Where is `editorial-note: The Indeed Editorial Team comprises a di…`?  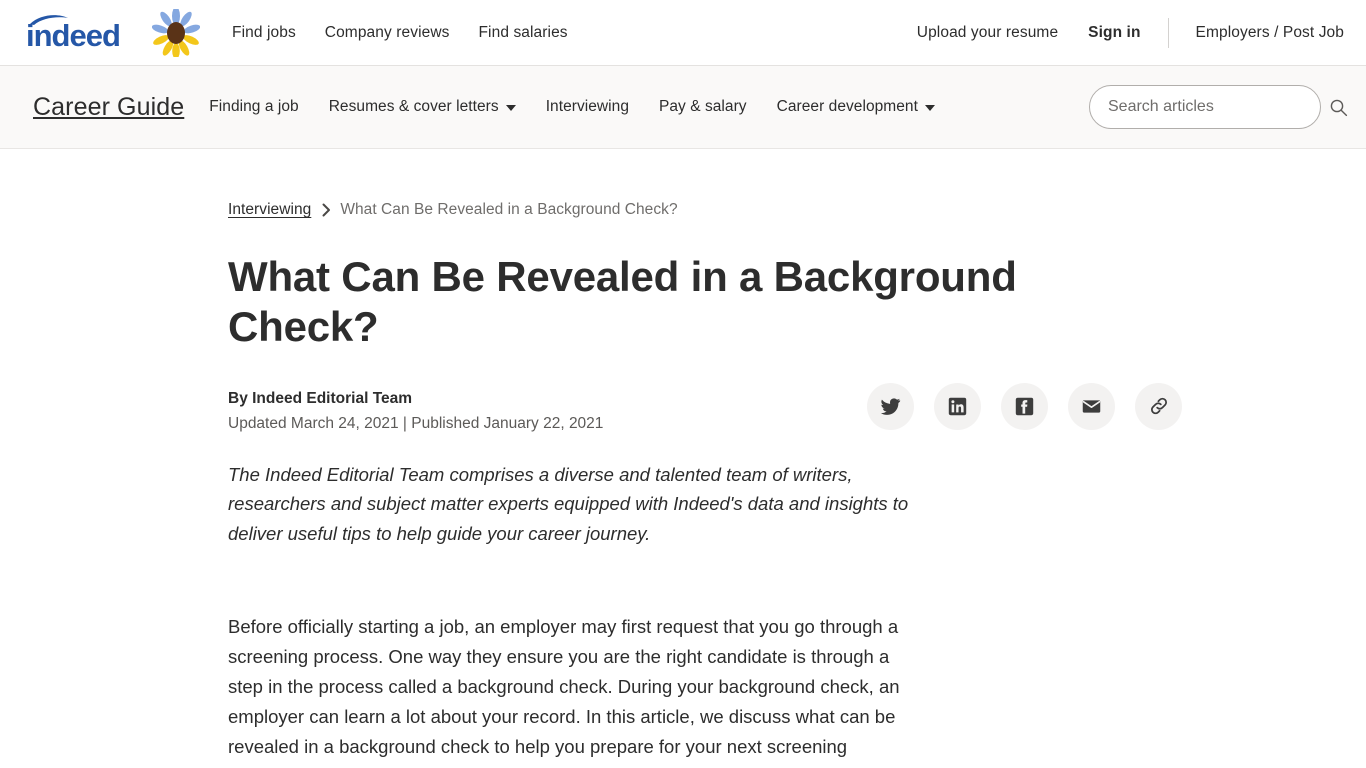 editorial-note: The Indeed Editorial Team comprises a di… is located at coordinates (568, 504).